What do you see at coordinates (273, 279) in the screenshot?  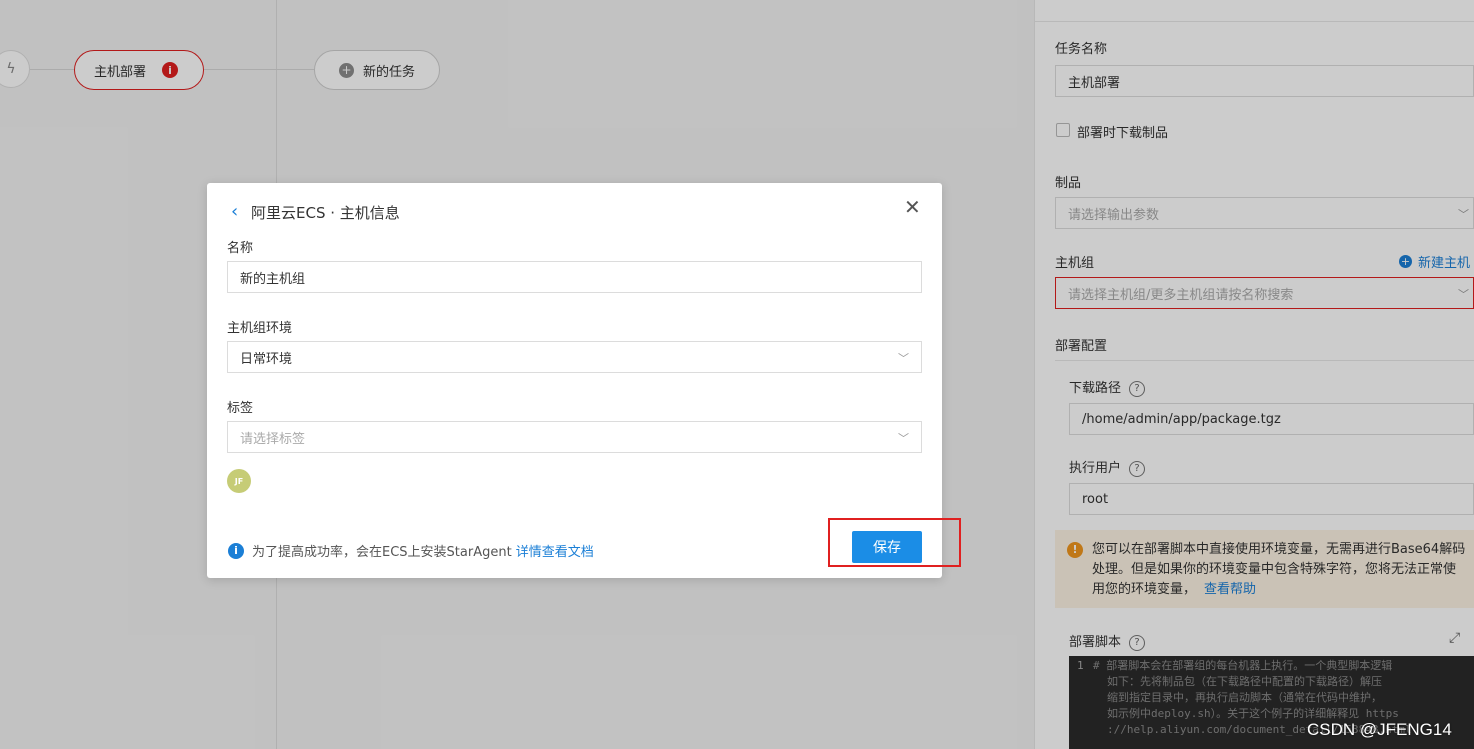 I see `name-value: 新的主机组` at bounding box center [273, 279].